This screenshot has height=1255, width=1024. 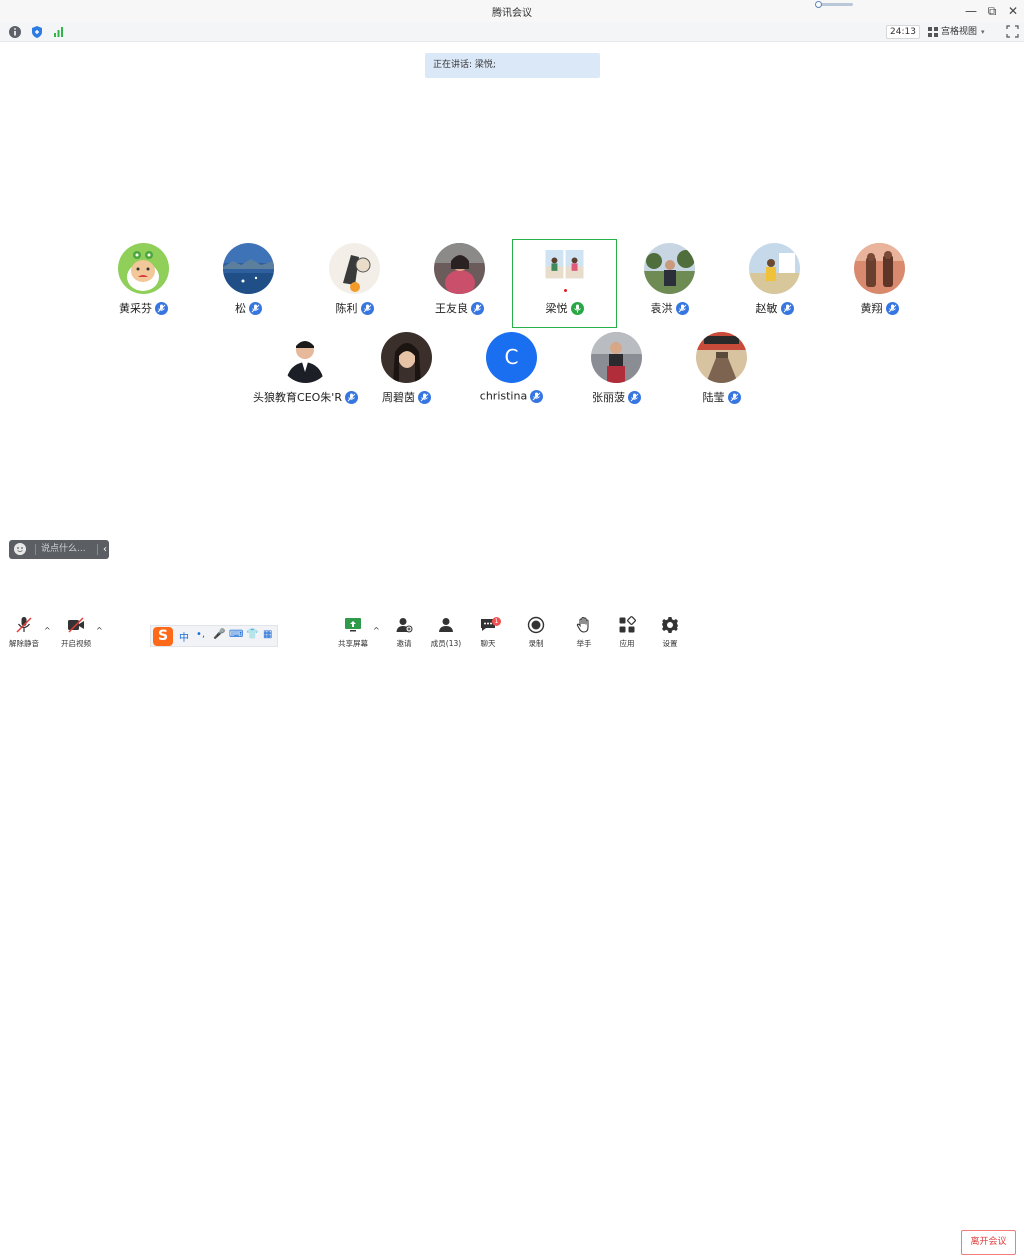 I want to click on speaking-indicator, so click(x=565, y=290).